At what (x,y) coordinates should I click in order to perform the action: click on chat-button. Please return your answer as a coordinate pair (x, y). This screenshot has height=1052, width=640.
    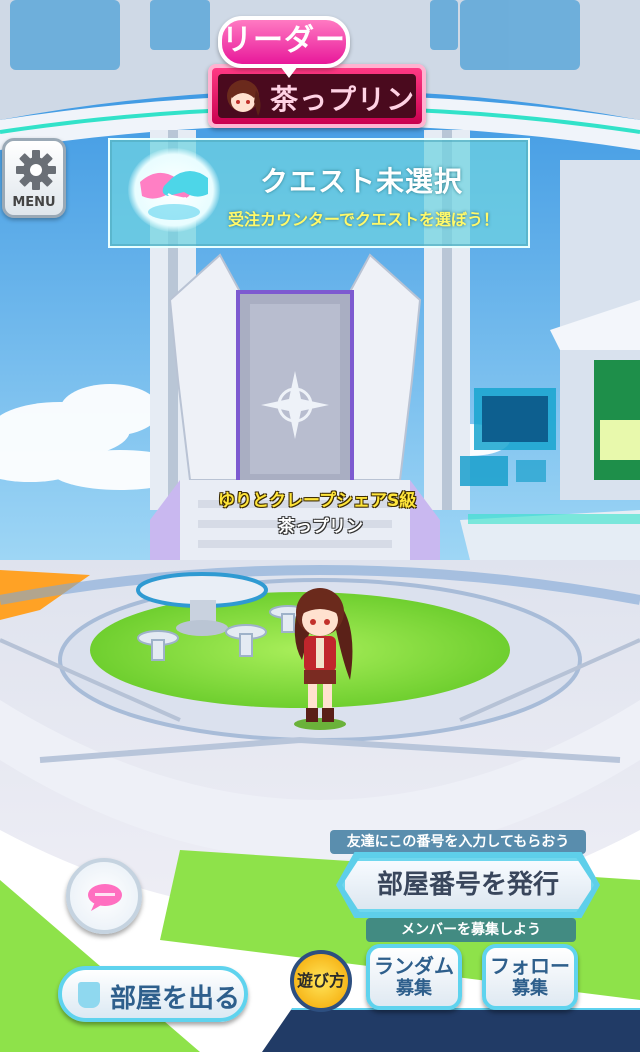
    Looking at the image, I should click on (104, 896).